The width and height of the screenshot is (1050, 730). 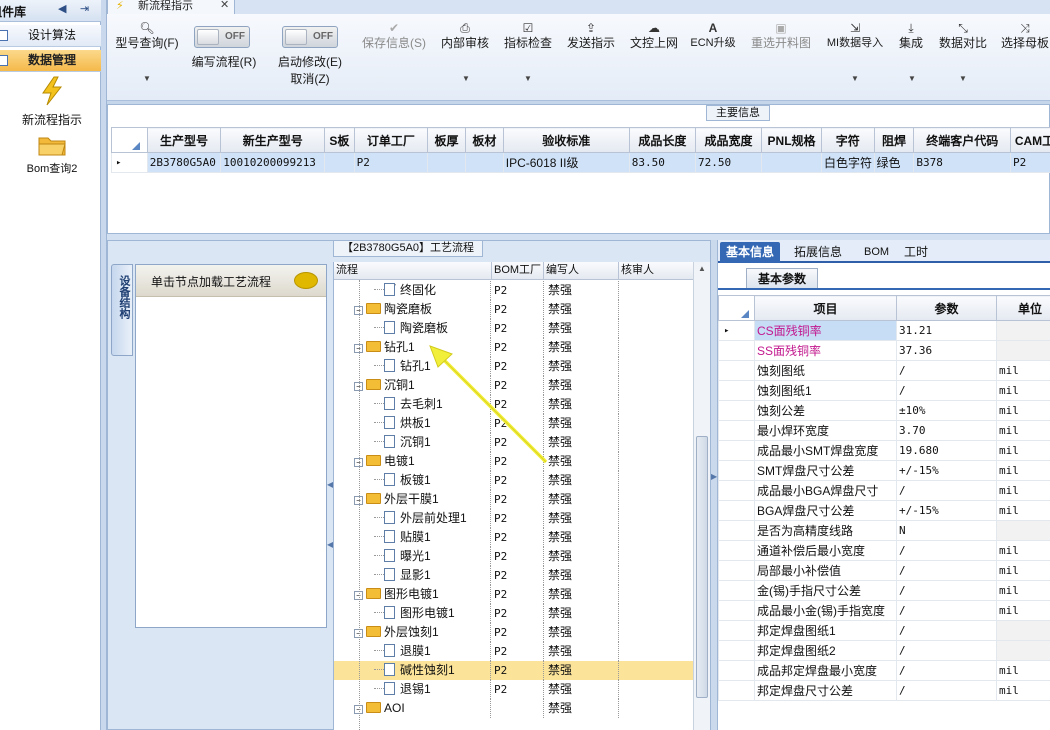 What do you see at coordinates (855, 36) in the screenshot?
I see `mi-import-button: ⇲ MI数据导入` at bounding box center [855, 36].